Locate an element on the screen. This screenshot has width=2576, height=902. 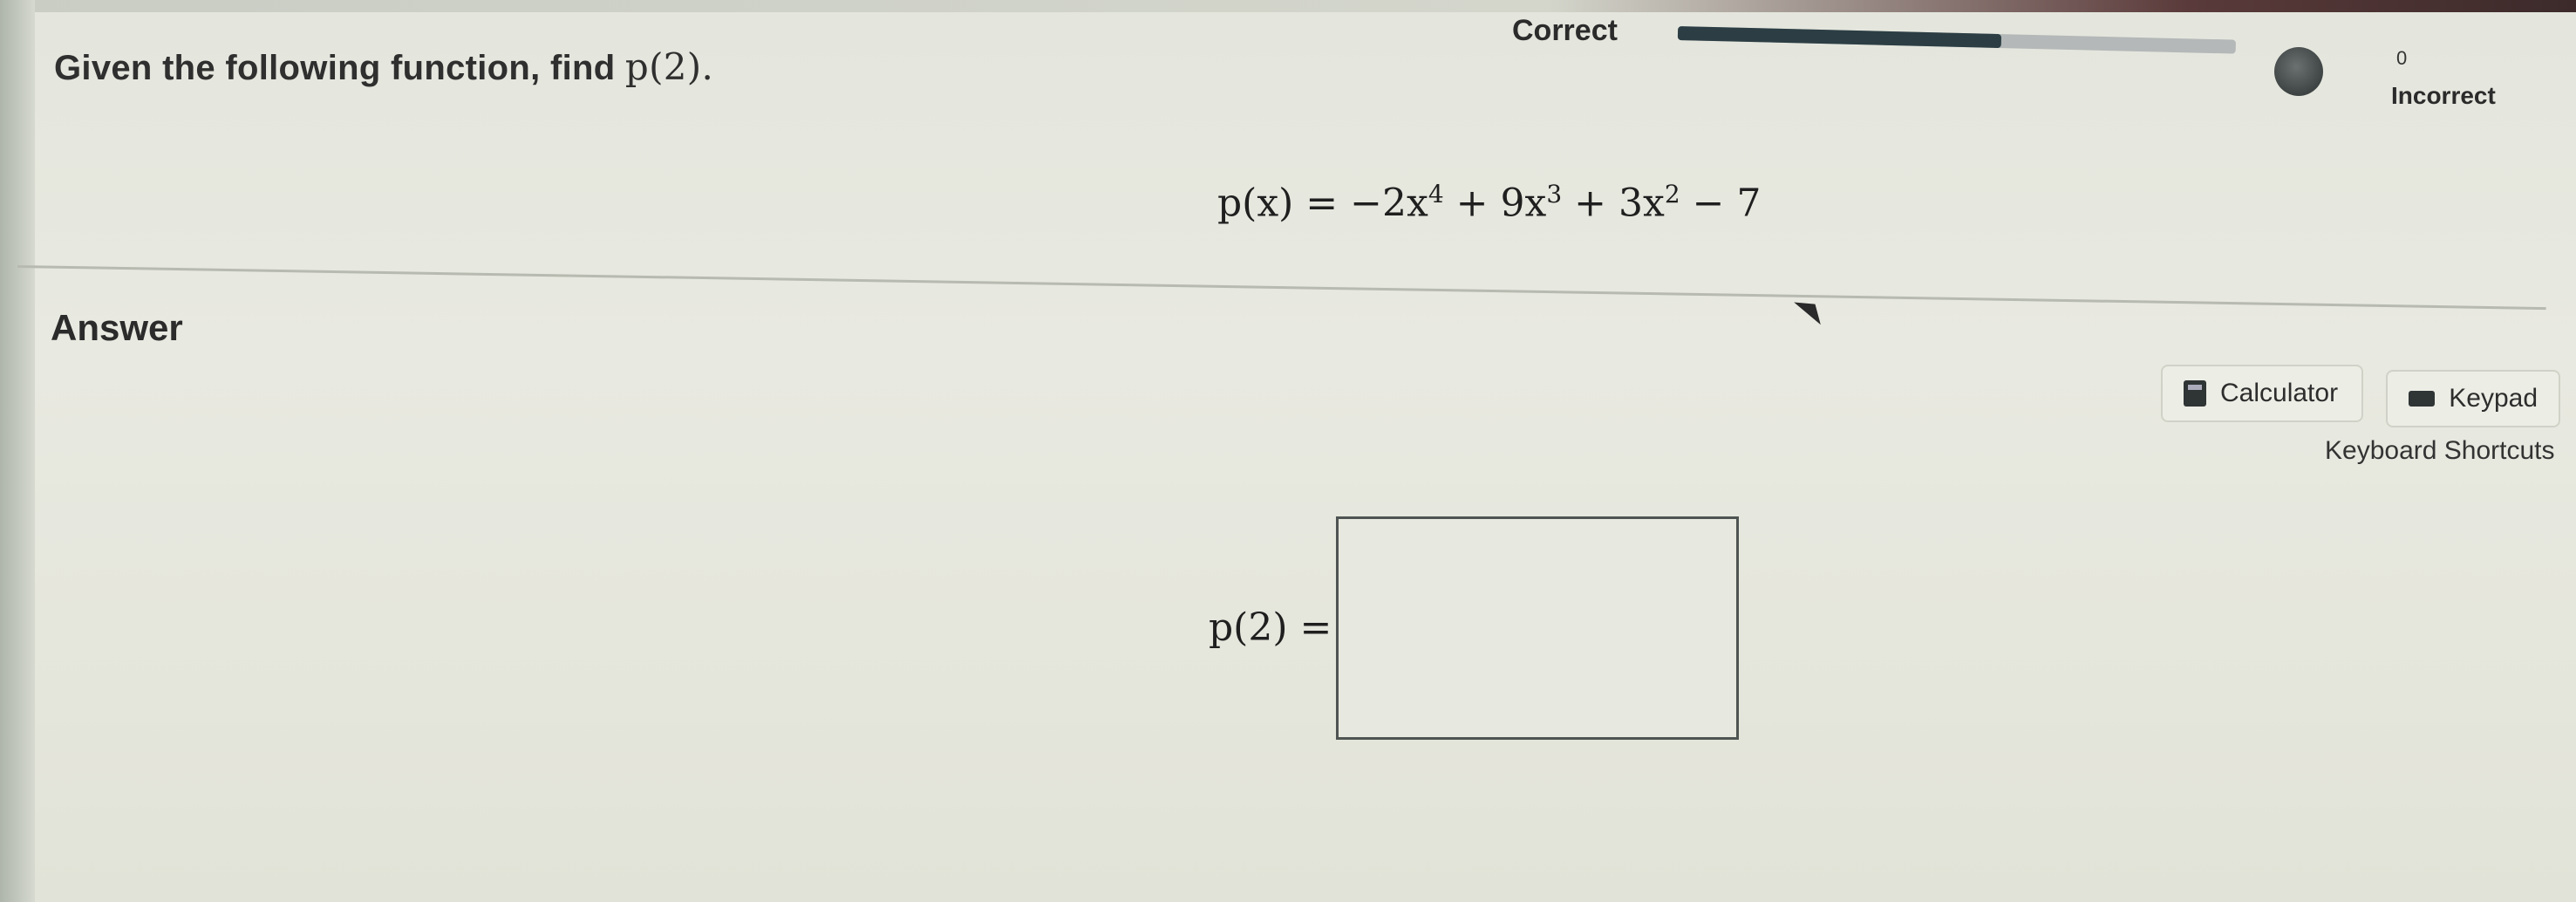
equation-term-4: − 7 is located at coordinates (1721, 203).